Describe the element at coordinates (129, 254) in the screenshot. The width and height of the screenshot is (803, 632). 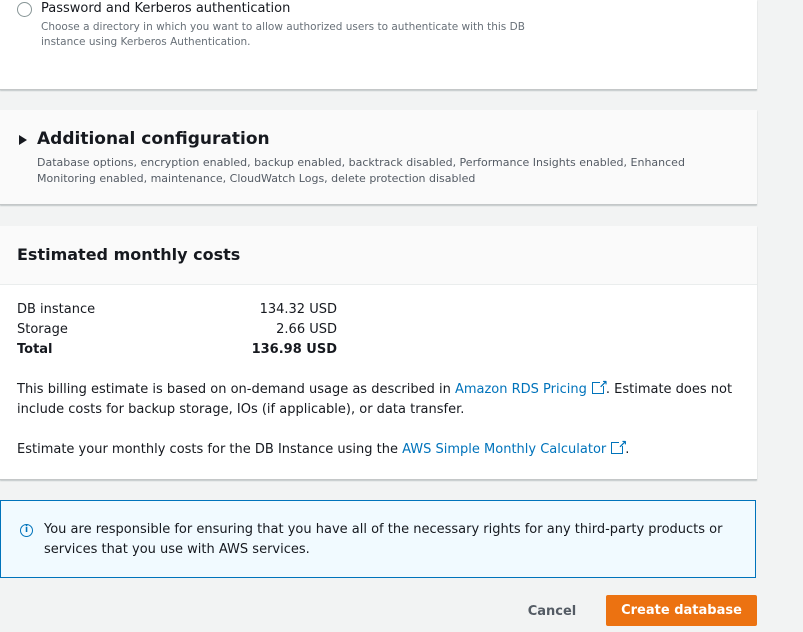
I see `estimated-costs-title: Estimated monthly costs` at that location.